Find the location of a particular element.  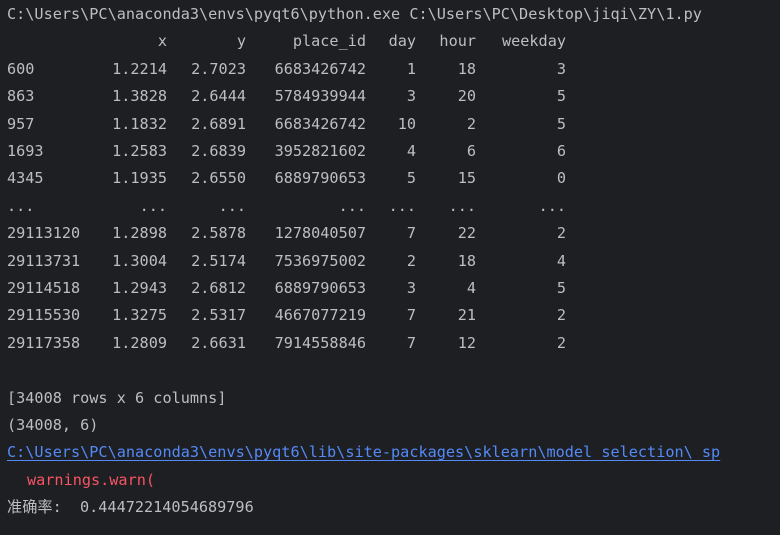

column-header-hour: hour is located at coordinates (457, 41).